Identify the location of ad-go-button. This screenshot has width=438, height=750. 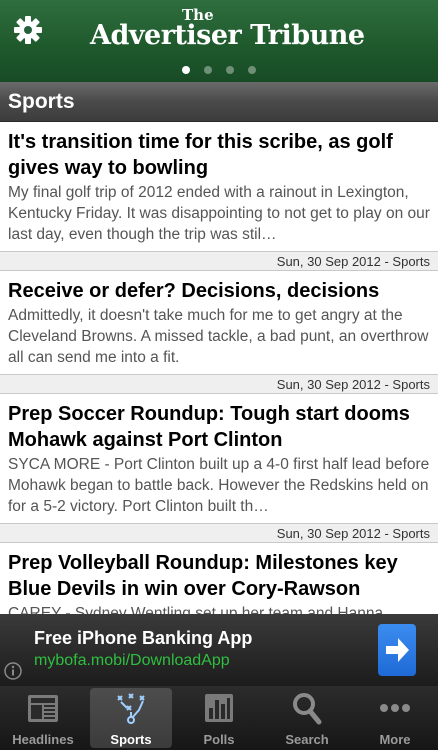
(397, 650).